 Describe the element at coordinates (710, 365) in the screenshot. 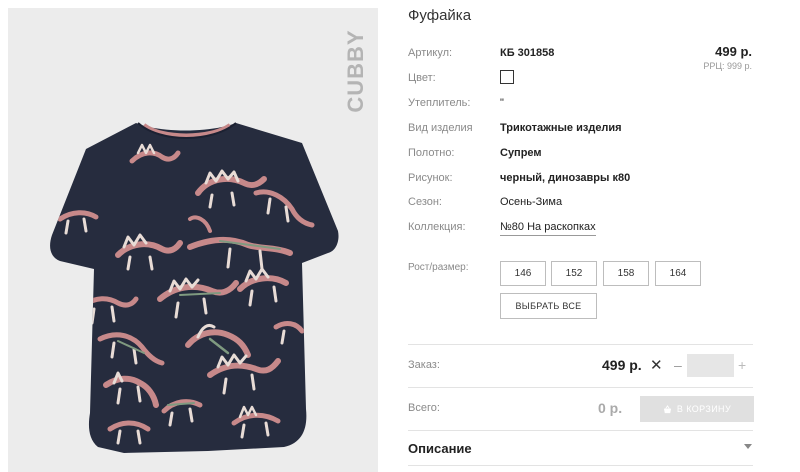

I see `quantity-input` at that location.